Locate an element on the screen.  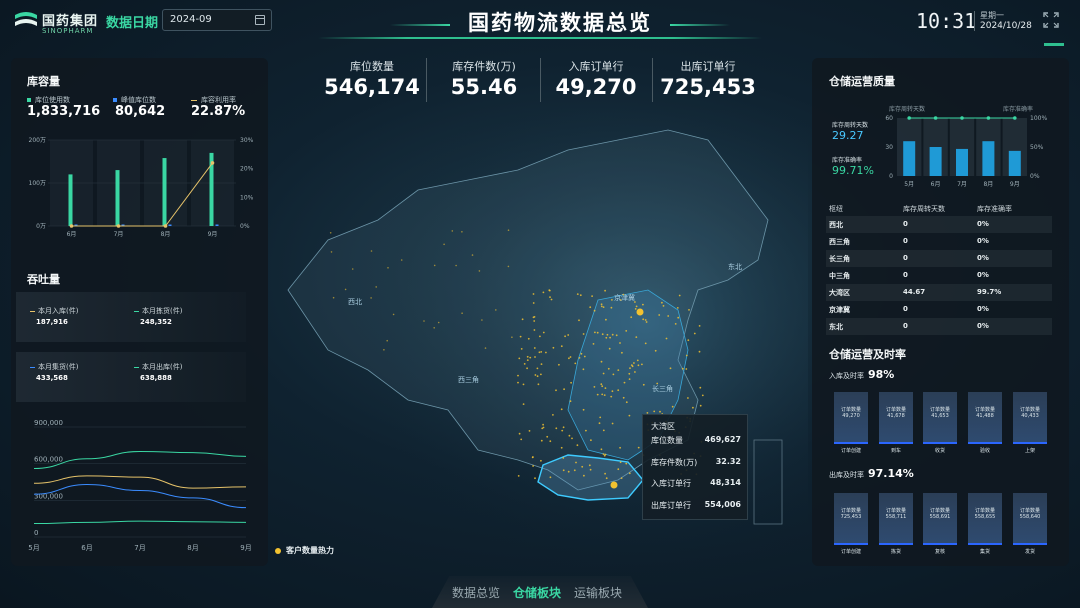
table-row: 大湾区 44.67 99.7% is located at coordinates (939, 292).